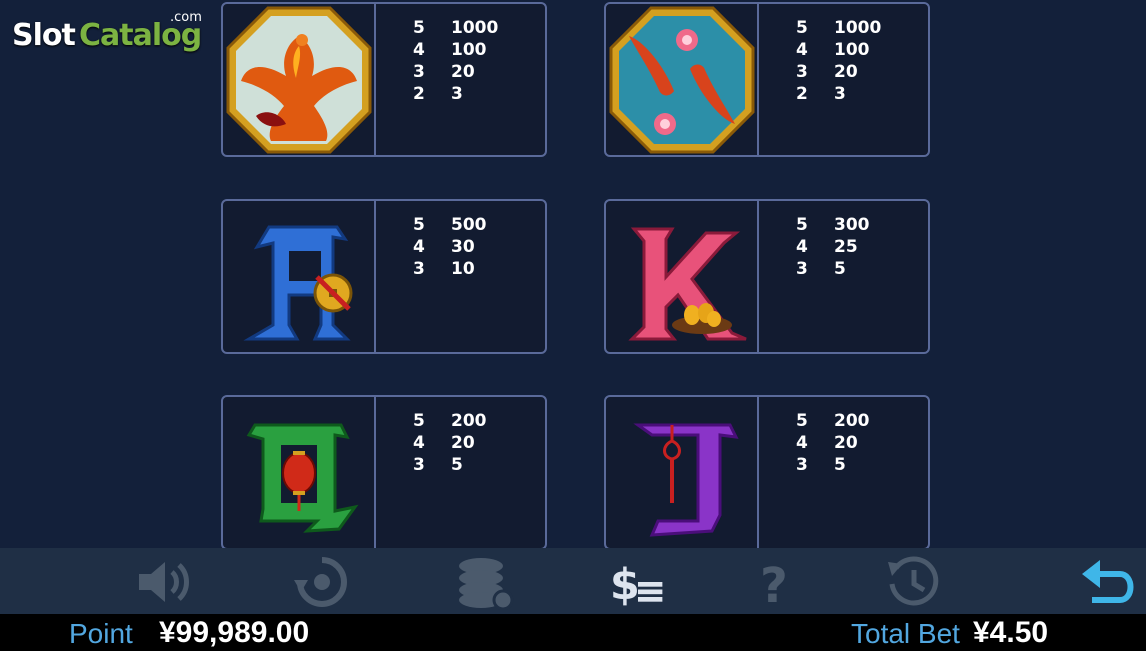 The height and width of the screenshot is (651, 1146). What do you see at coordinates (101, 633) in the screenshot?
I see `point-label: Point` at bounding box center [101, 633].